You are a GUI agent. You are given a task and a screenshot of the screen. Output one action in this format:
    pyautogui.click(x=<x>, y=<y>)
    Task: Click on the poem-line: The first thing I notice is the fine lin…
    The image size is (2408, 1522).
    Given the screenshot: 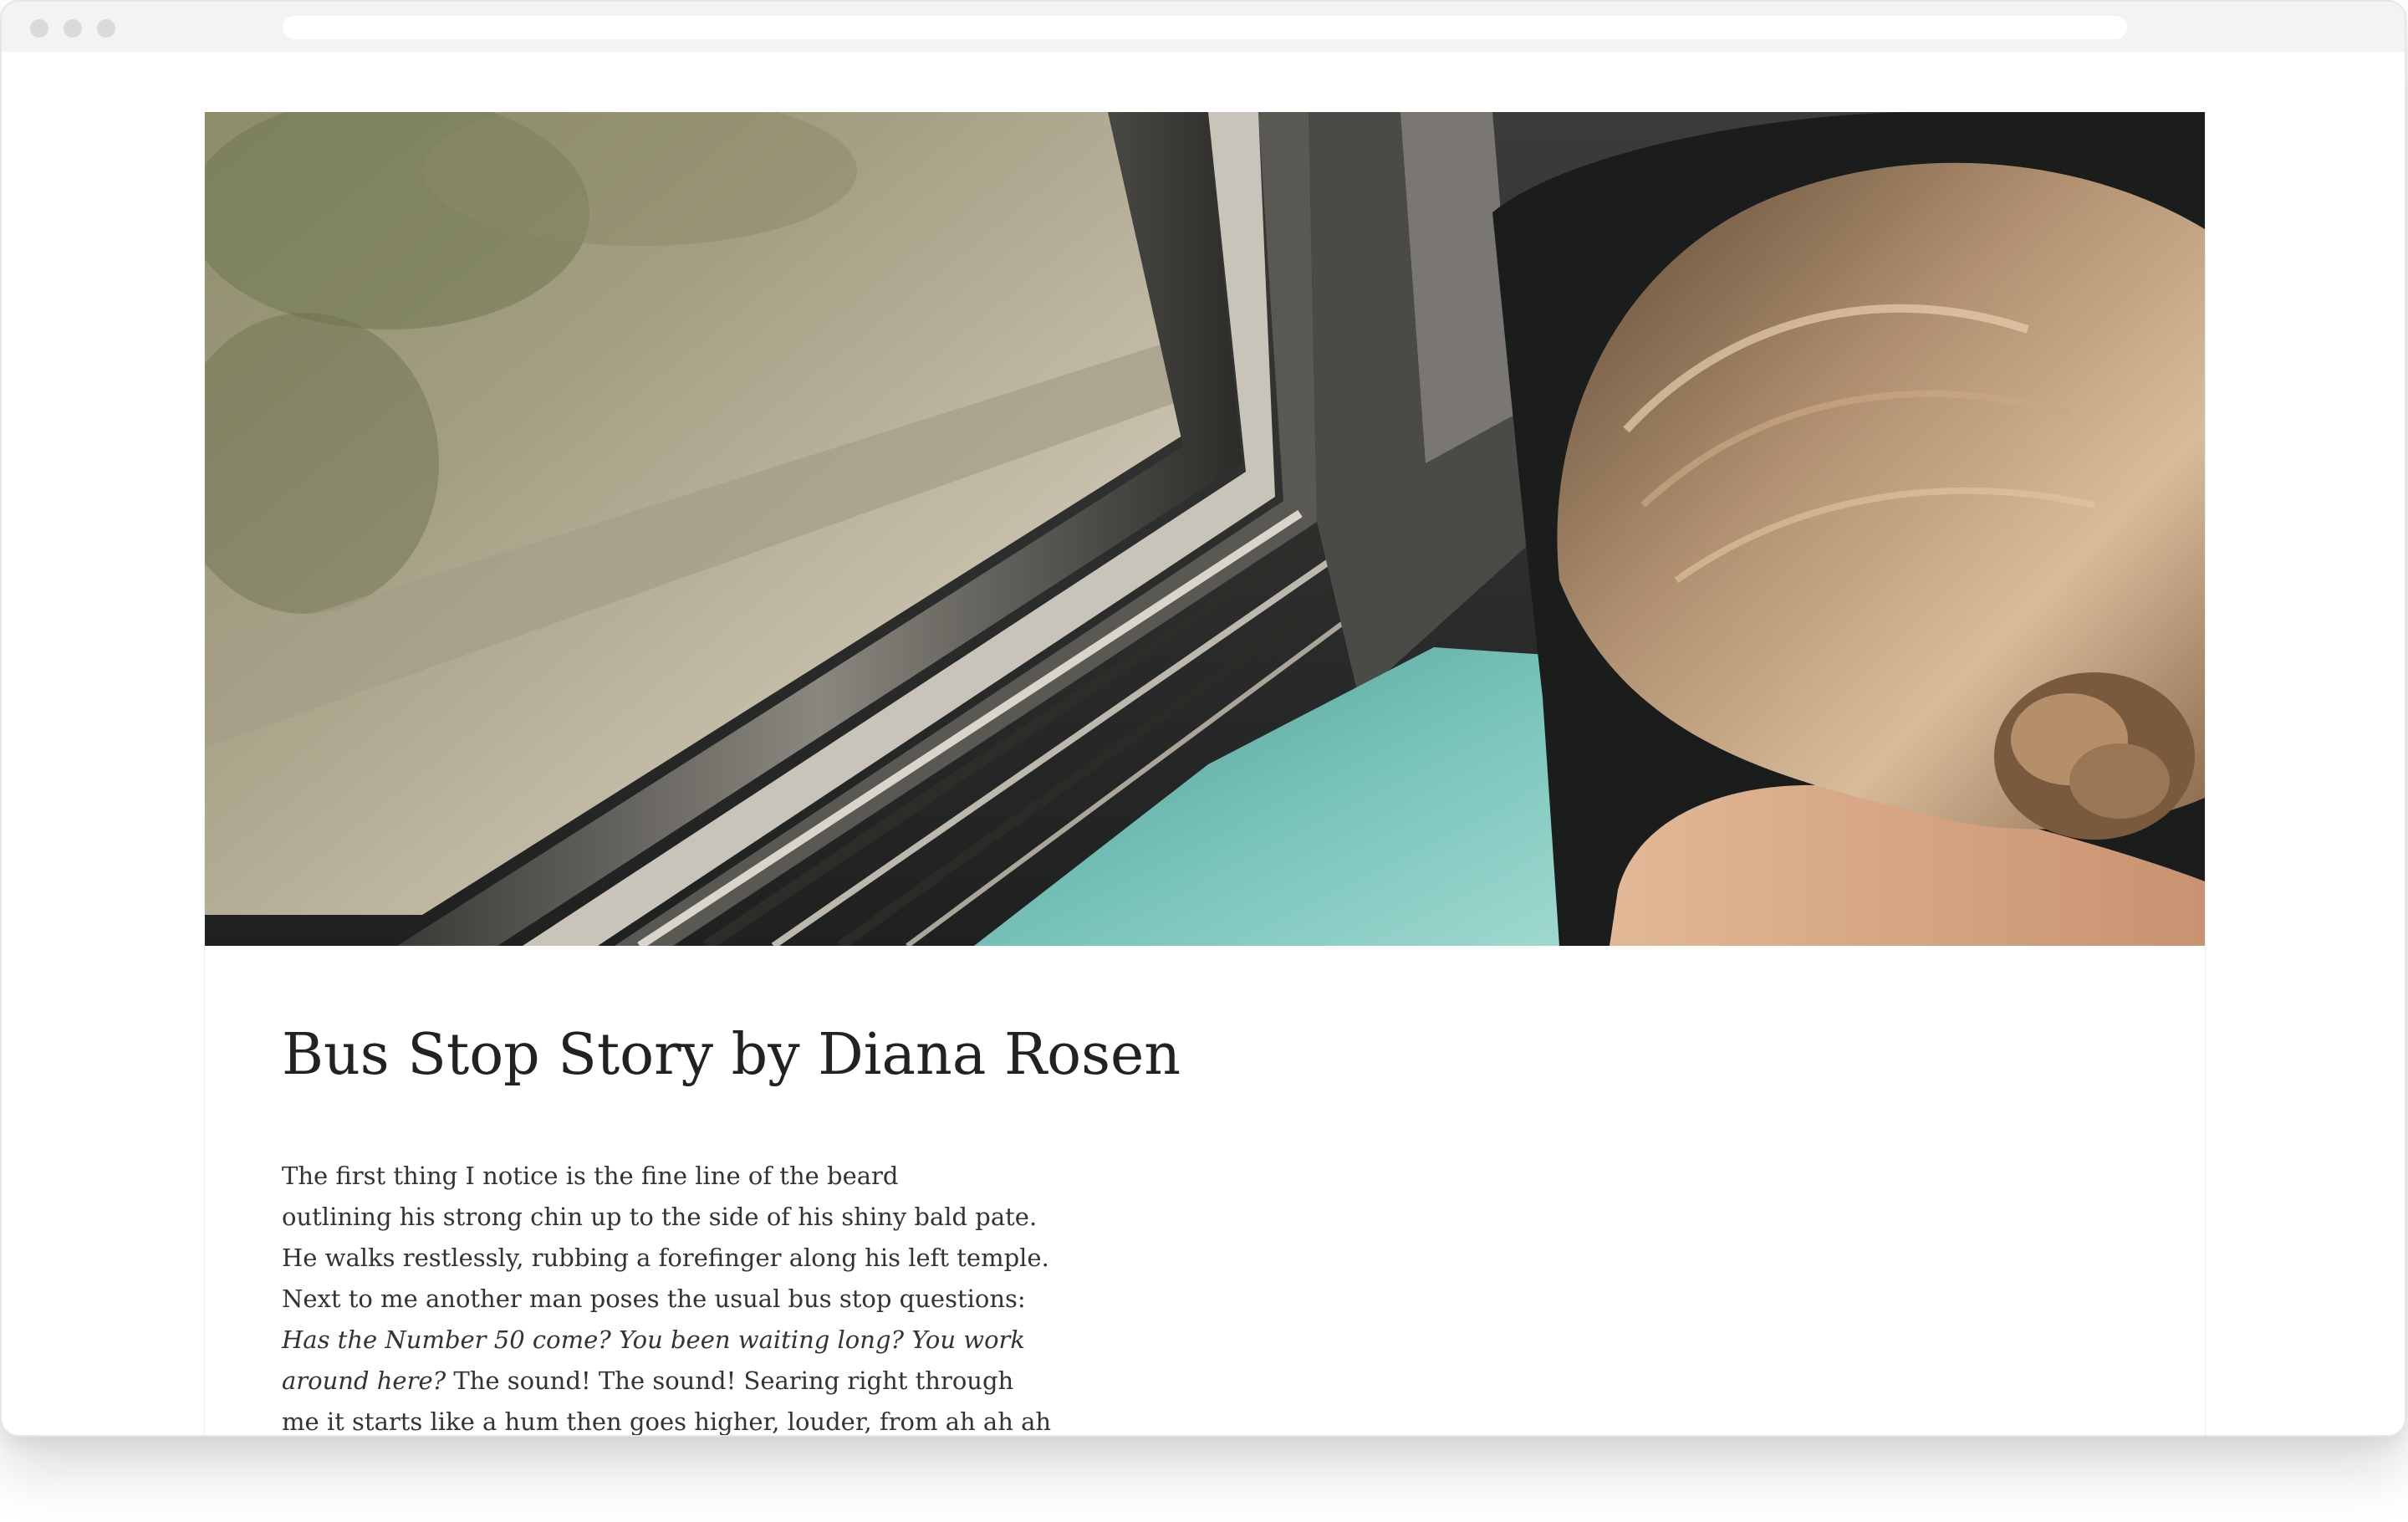 What is the action you would take?
    pyautogui.click(x=591, y=1176)
    